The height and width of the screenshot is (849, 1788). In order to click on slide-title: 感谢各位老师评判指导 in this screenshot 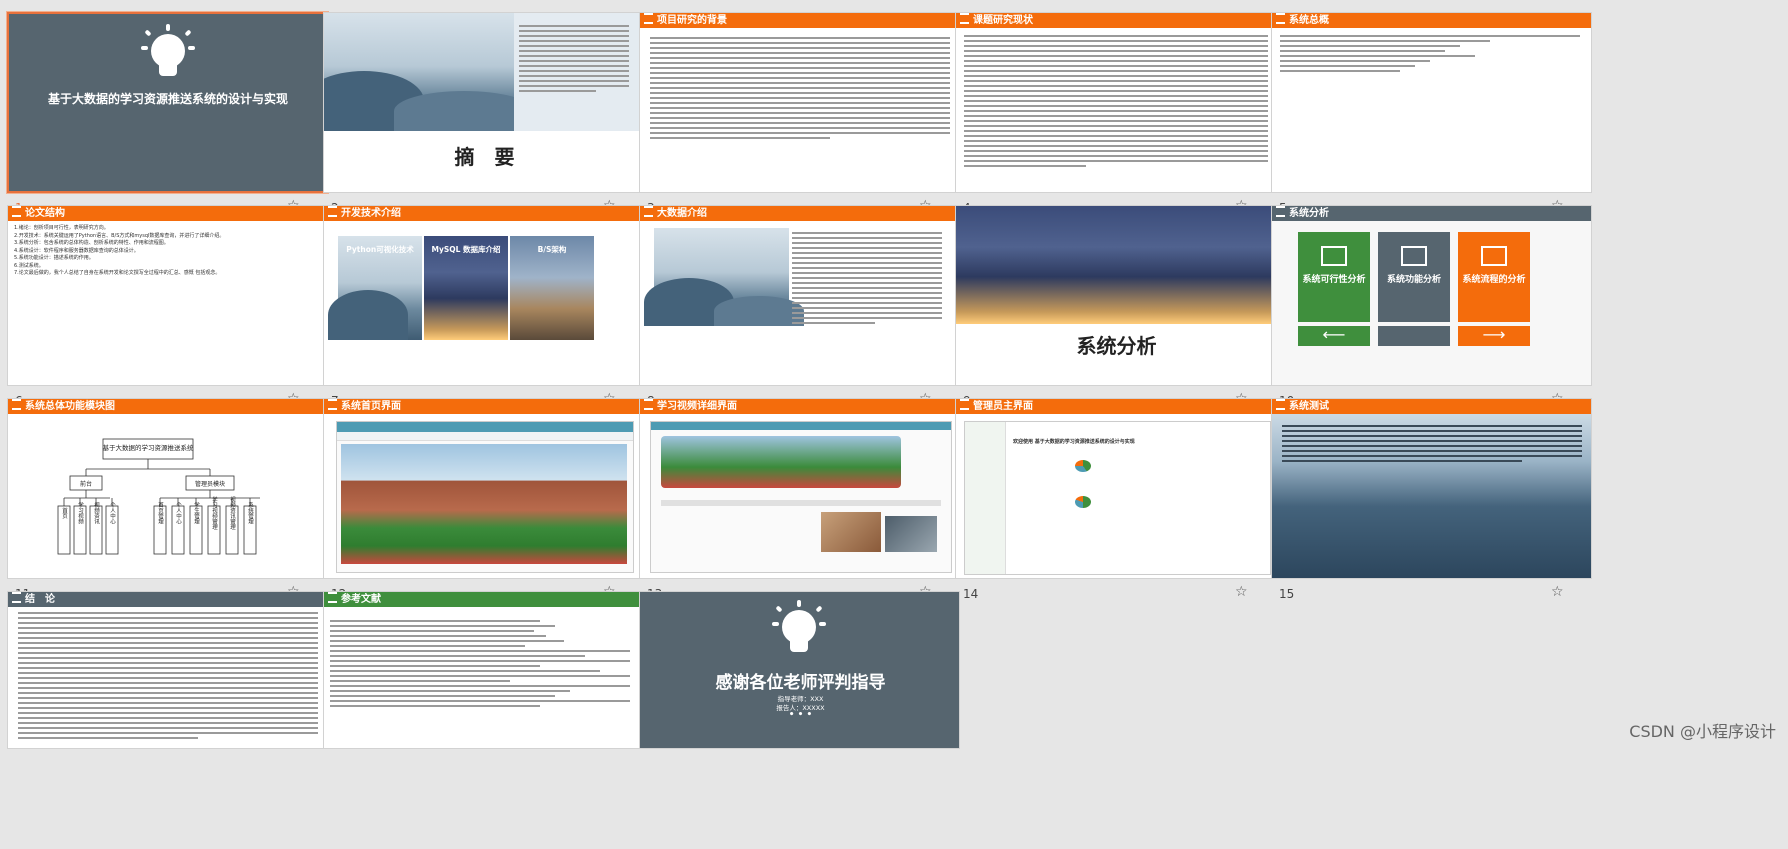, I will do `click(800, 683)`.